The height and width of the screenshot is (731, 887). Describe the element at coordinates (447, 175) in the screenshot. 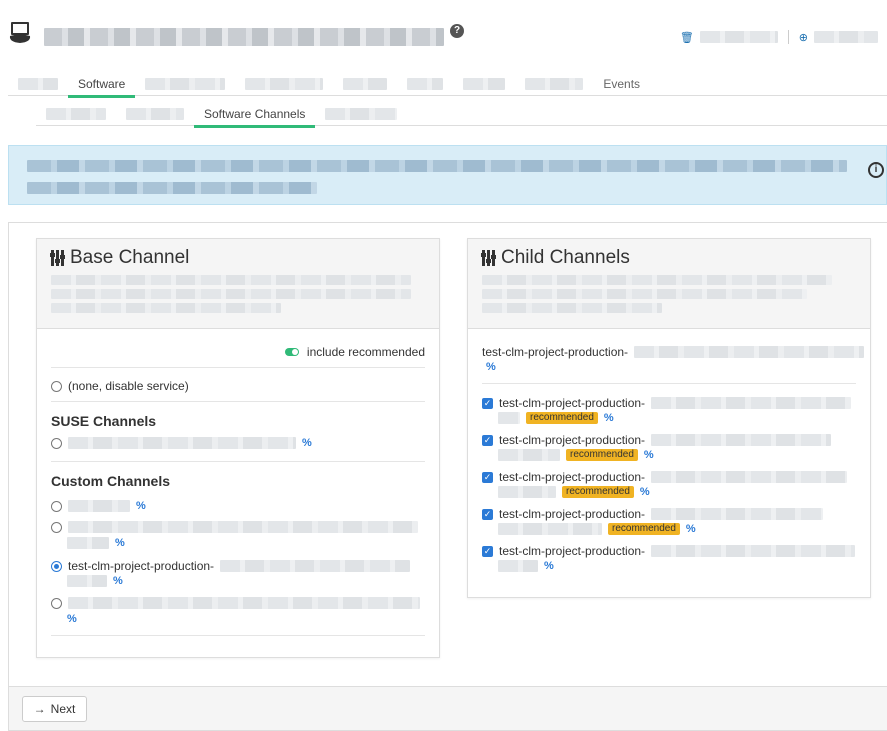

I see `info-banner: i` at that location.